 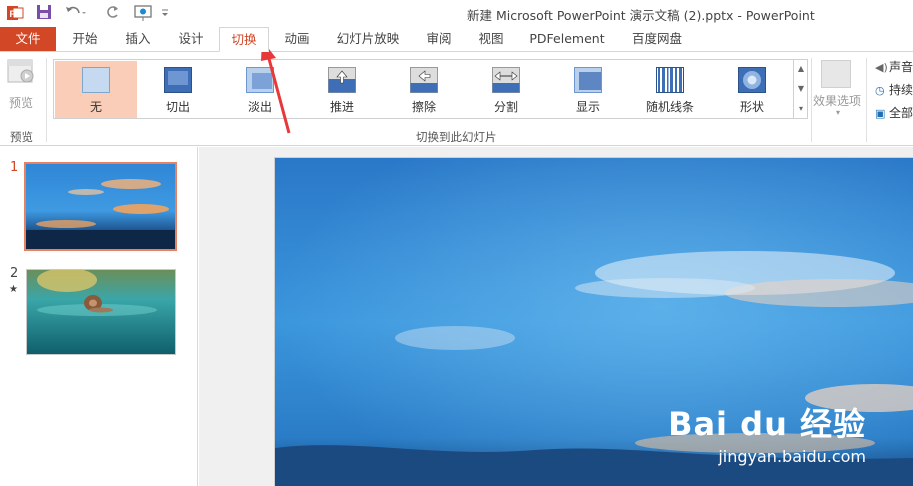 What do you see at coordinates (244, 39) in the screenshot?
I see `tab-transitions: 切换` at bounding box center [244, 39].